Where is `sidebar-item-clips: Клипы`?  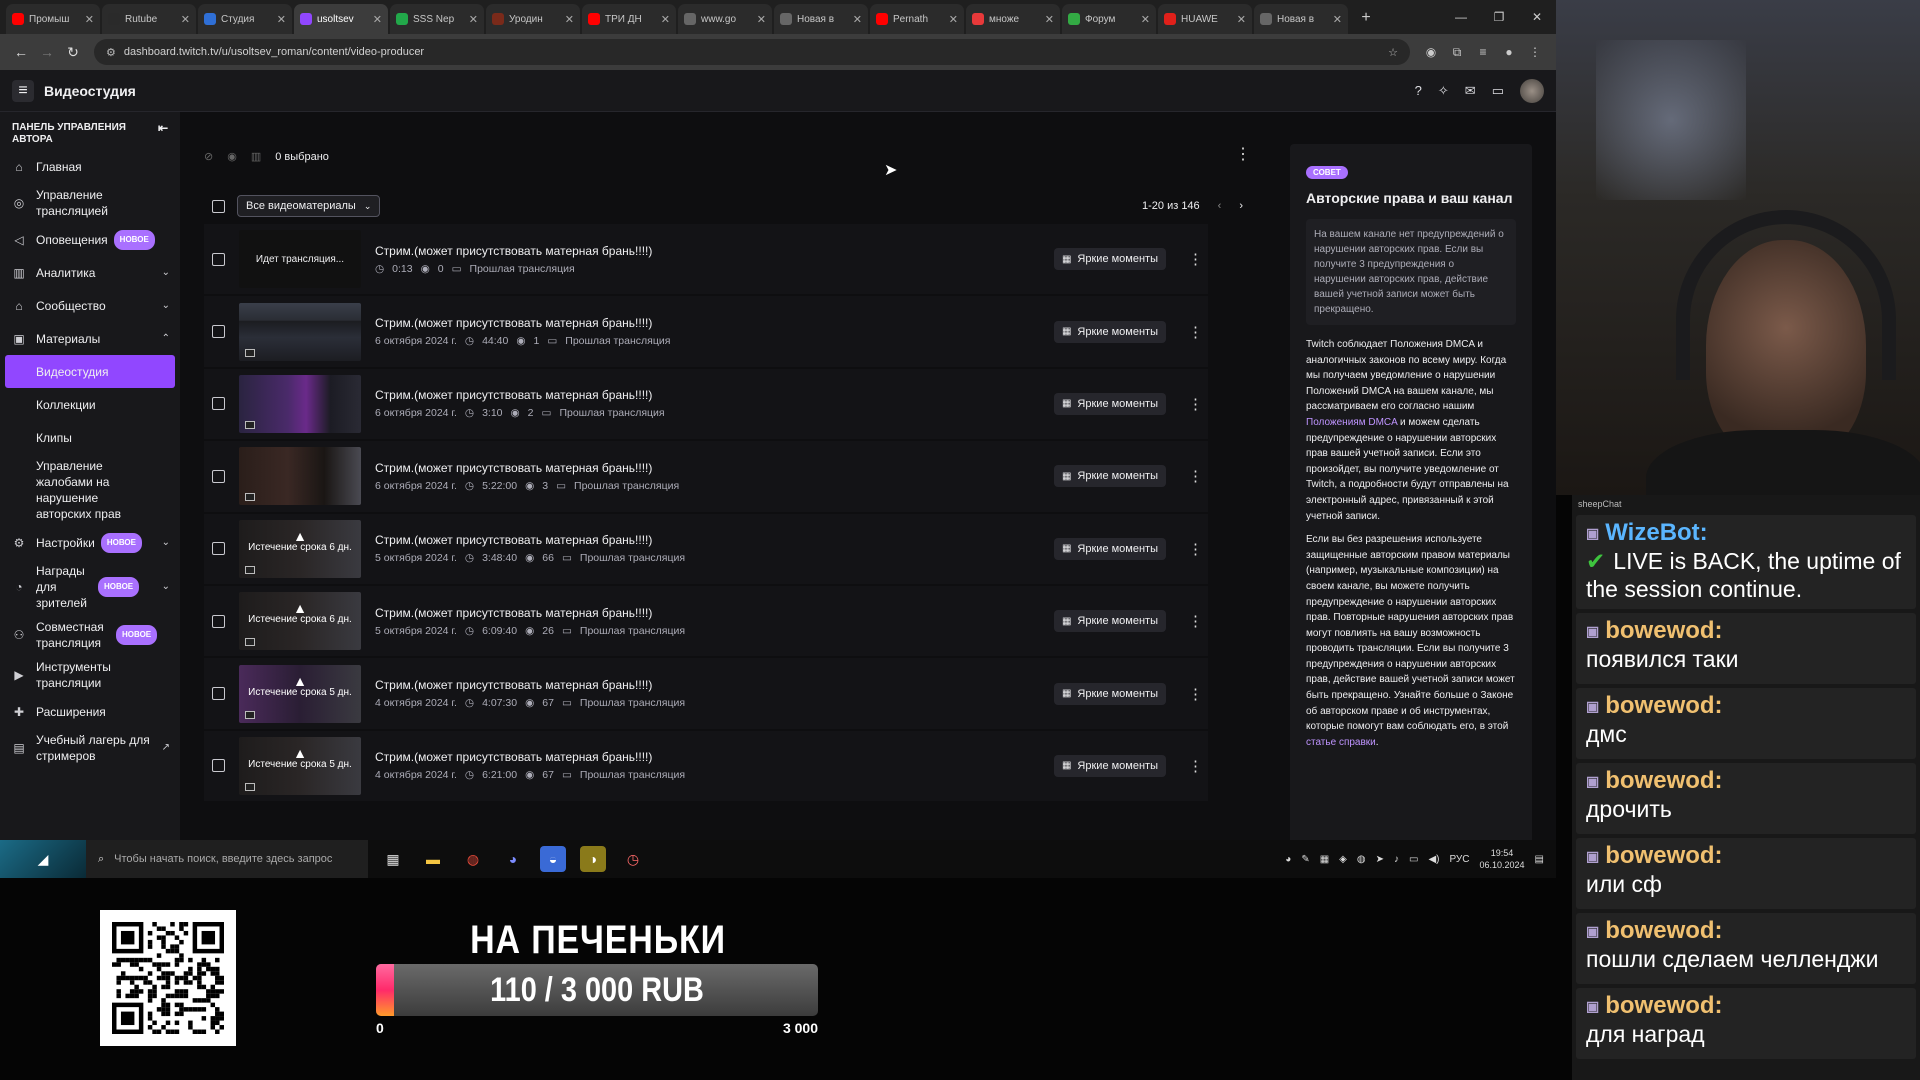
sidebar-item-clips: Клипы is located at coordinates (90, 437).